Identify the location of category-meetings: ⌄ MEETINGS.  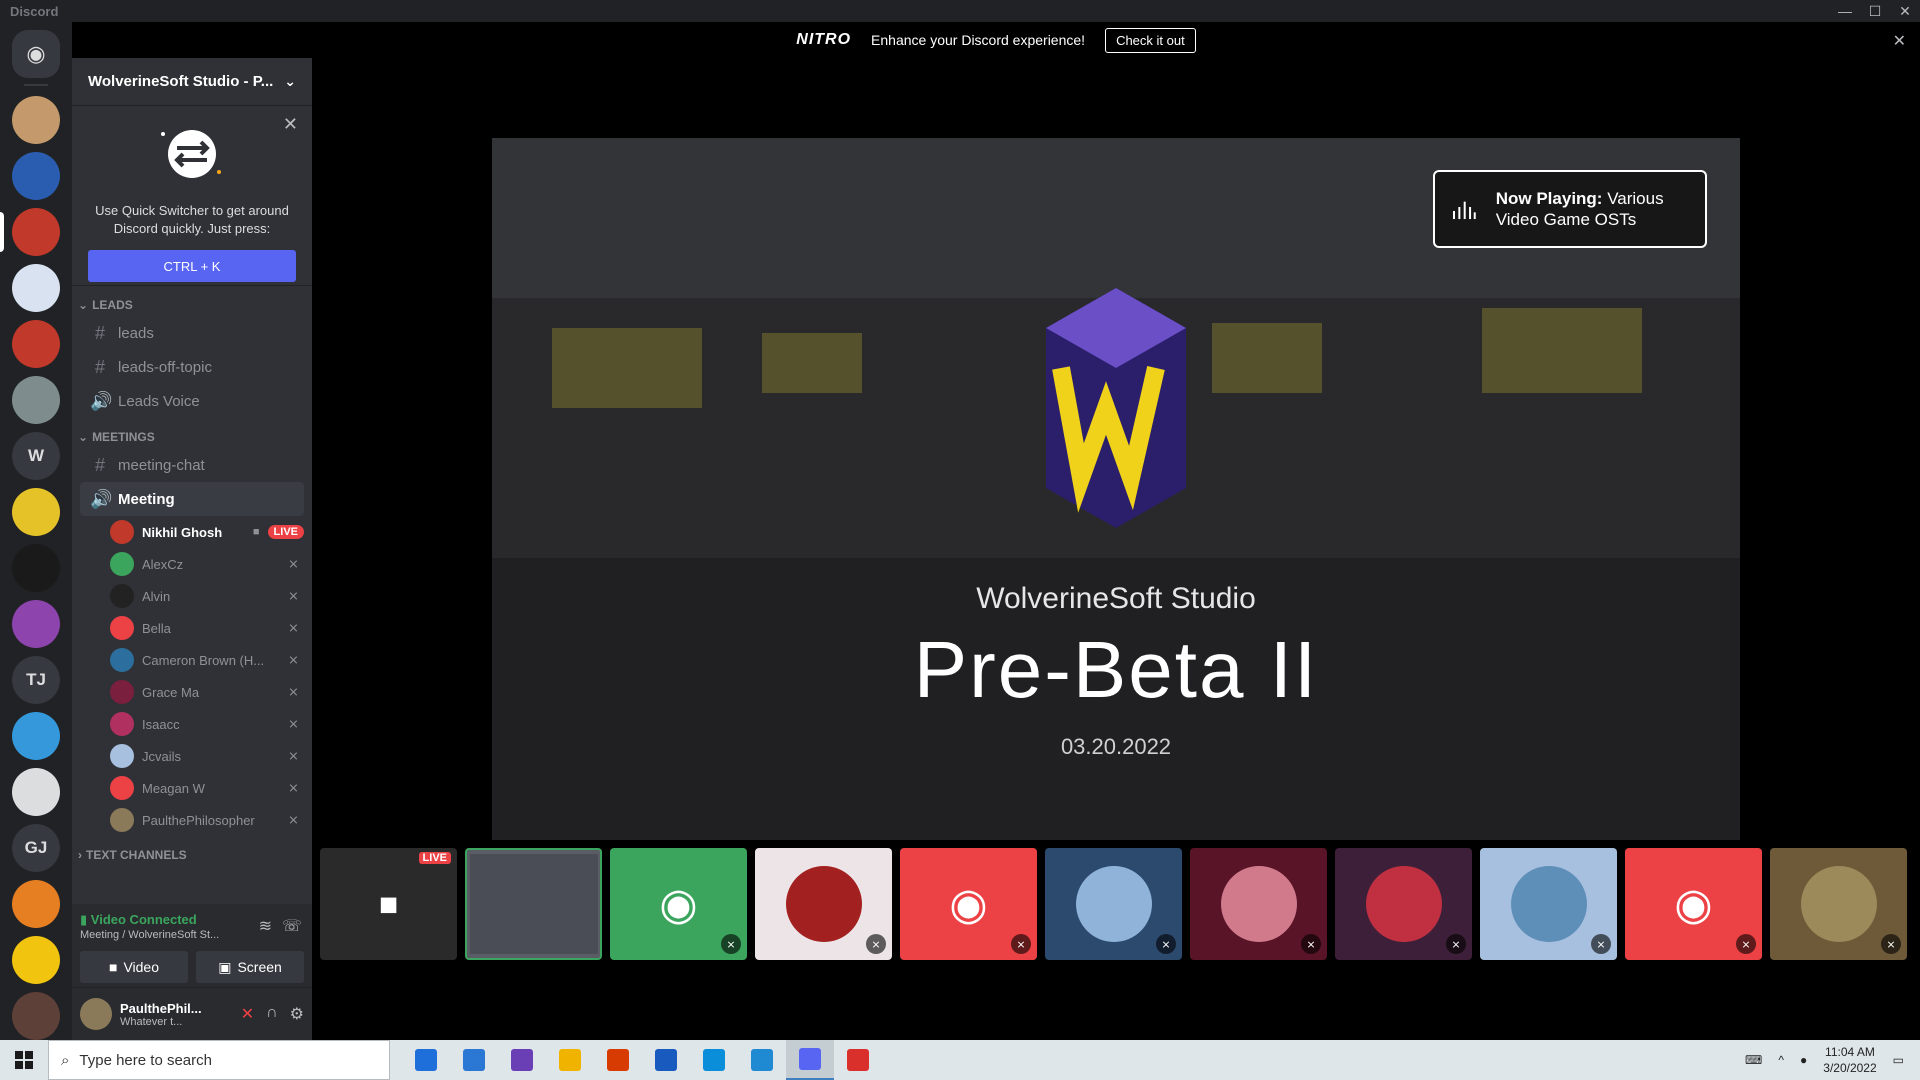
(192, 437).